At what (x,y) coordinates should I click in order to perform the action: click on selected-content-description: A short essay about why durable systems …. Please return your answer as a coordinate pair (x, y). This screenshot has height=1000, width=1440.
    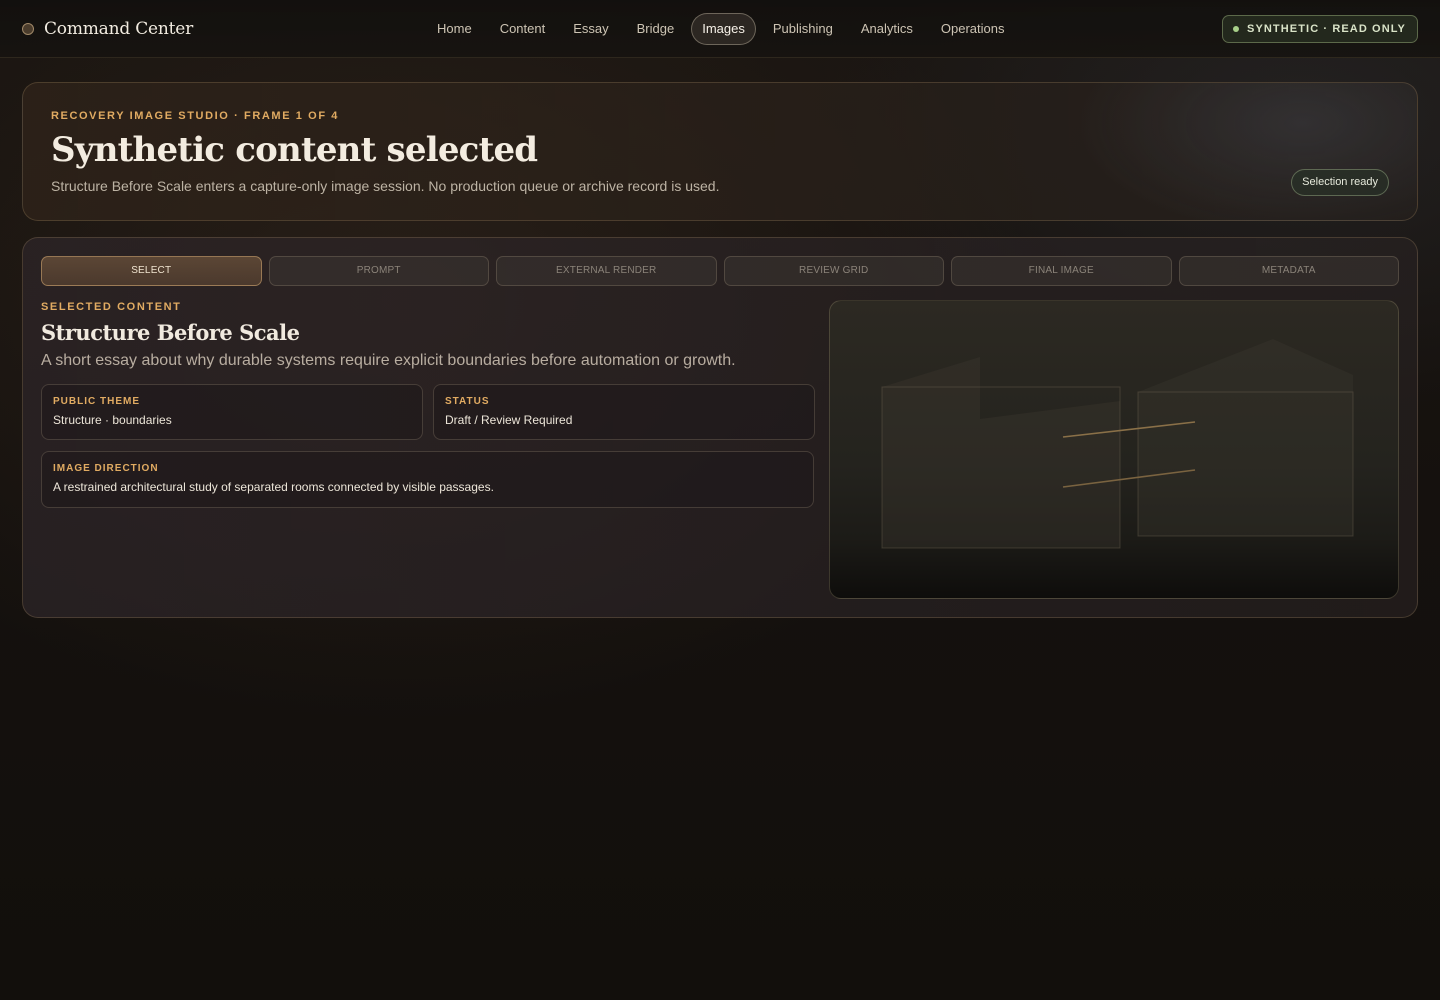
    Looking at the image, I should click on (388, 360).